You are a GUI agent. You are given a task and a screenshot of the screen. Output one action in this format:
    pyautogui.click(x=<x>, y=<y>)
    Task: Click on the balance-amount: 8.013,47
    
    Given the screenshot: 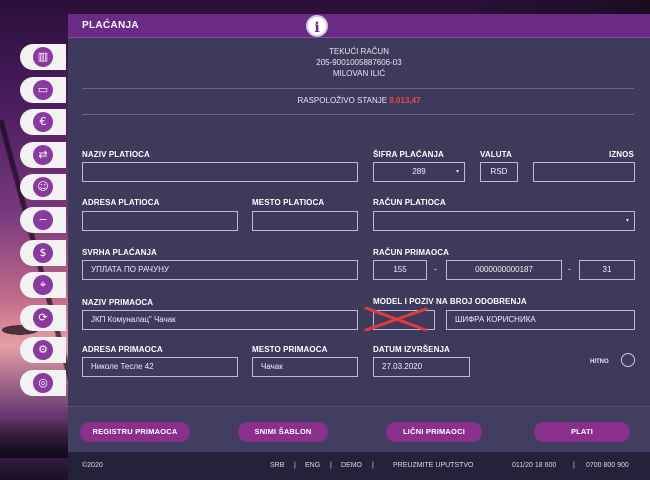 What is the action you would take?
    pyautogui.click(x=405, y=100)
    